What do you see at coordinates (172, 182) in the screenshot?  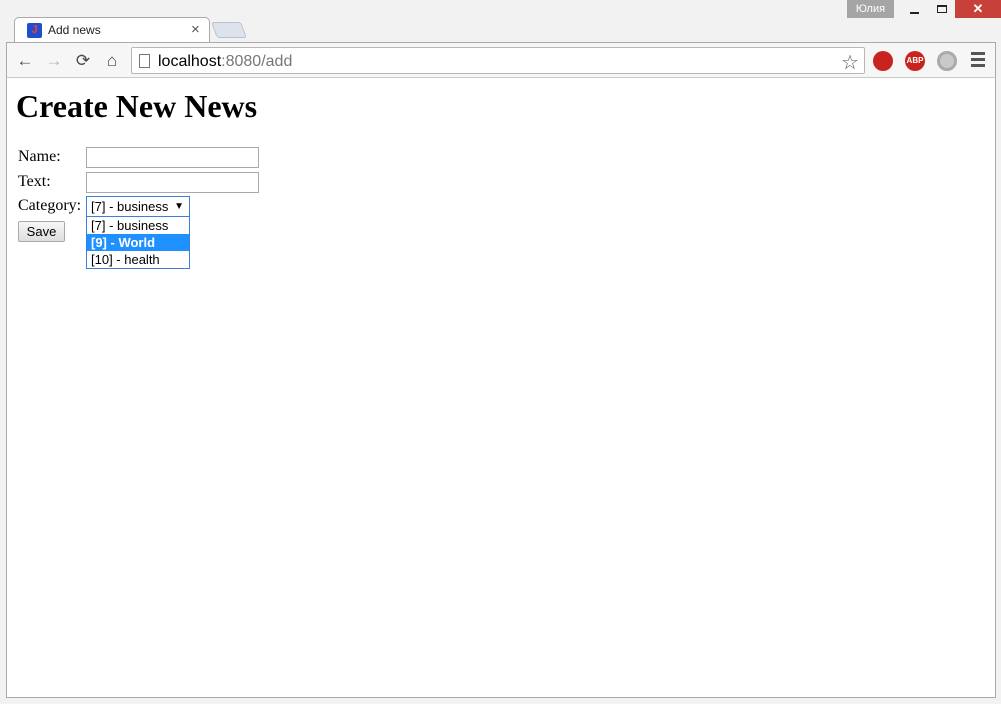 I see `text-input` at bounding box center [172, 182].